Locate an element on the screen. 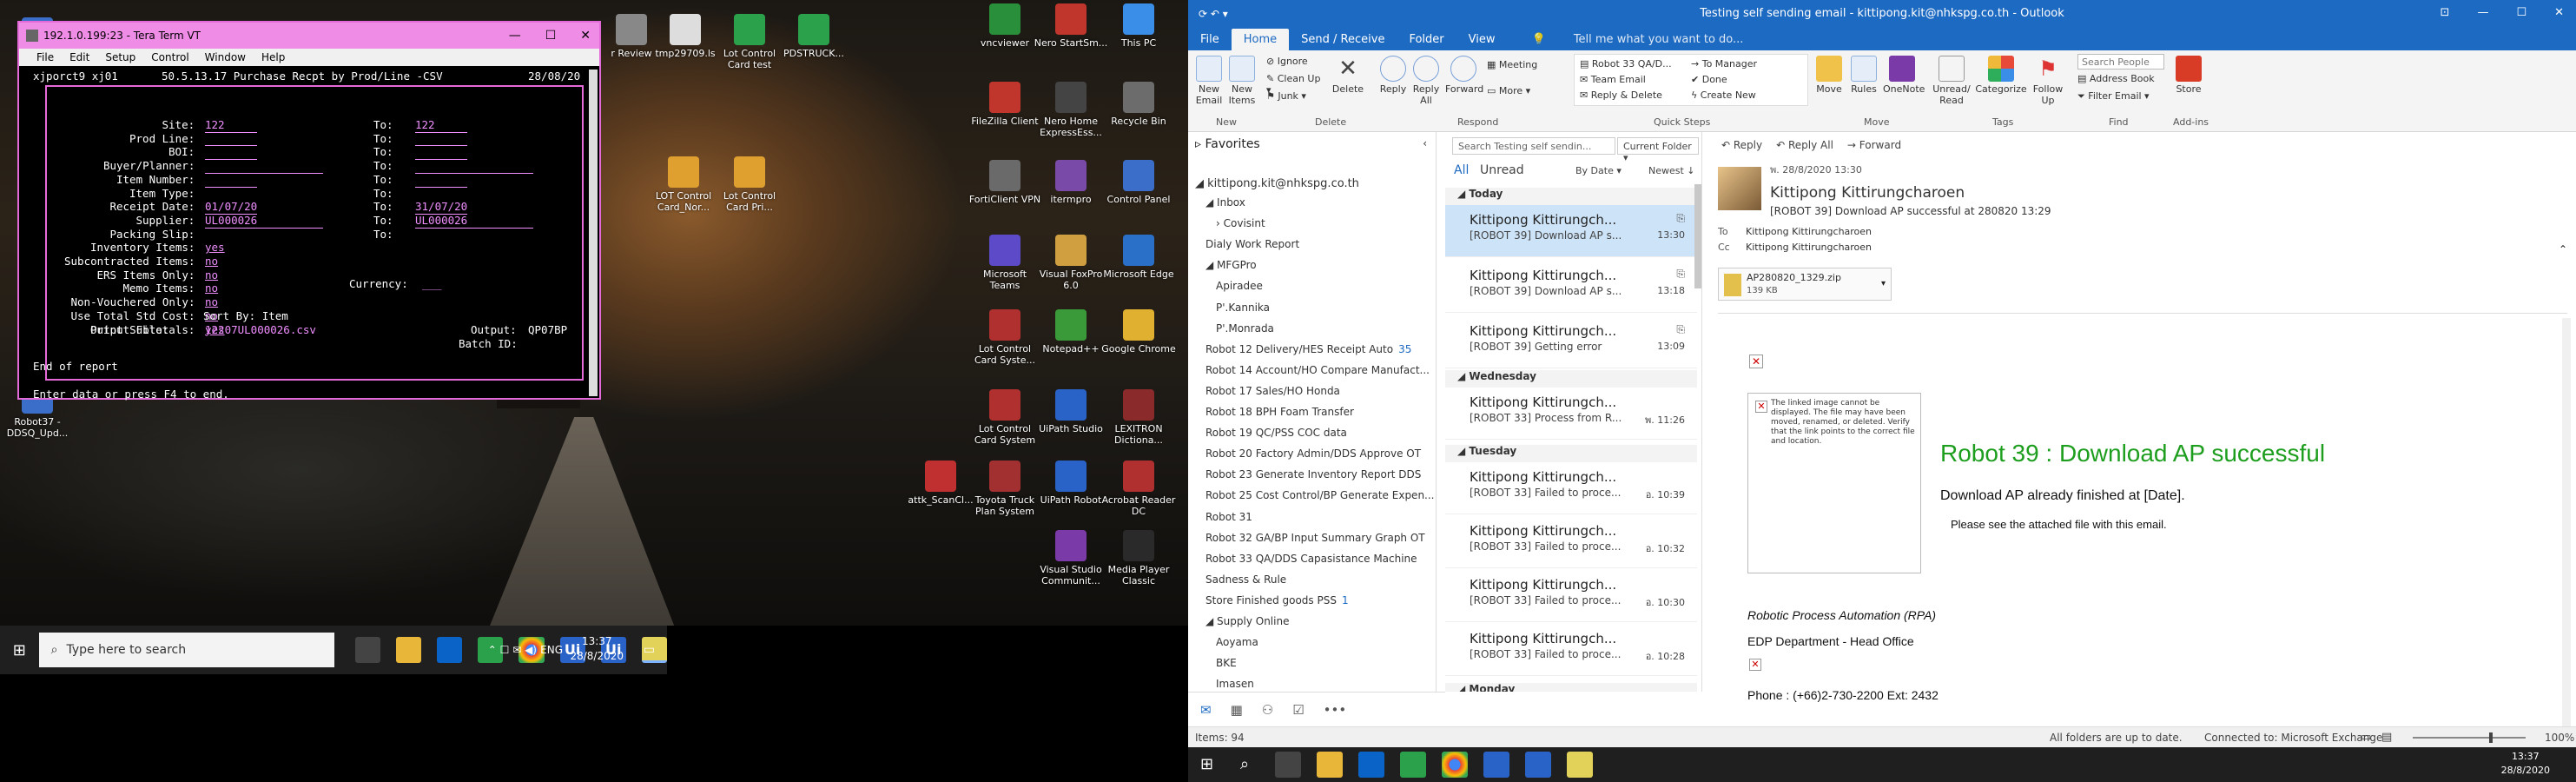 Image resolution: width=2576 pixels, height=782 pixels. desktop-icon: Control Panel is located at coordinates (1139, 183).